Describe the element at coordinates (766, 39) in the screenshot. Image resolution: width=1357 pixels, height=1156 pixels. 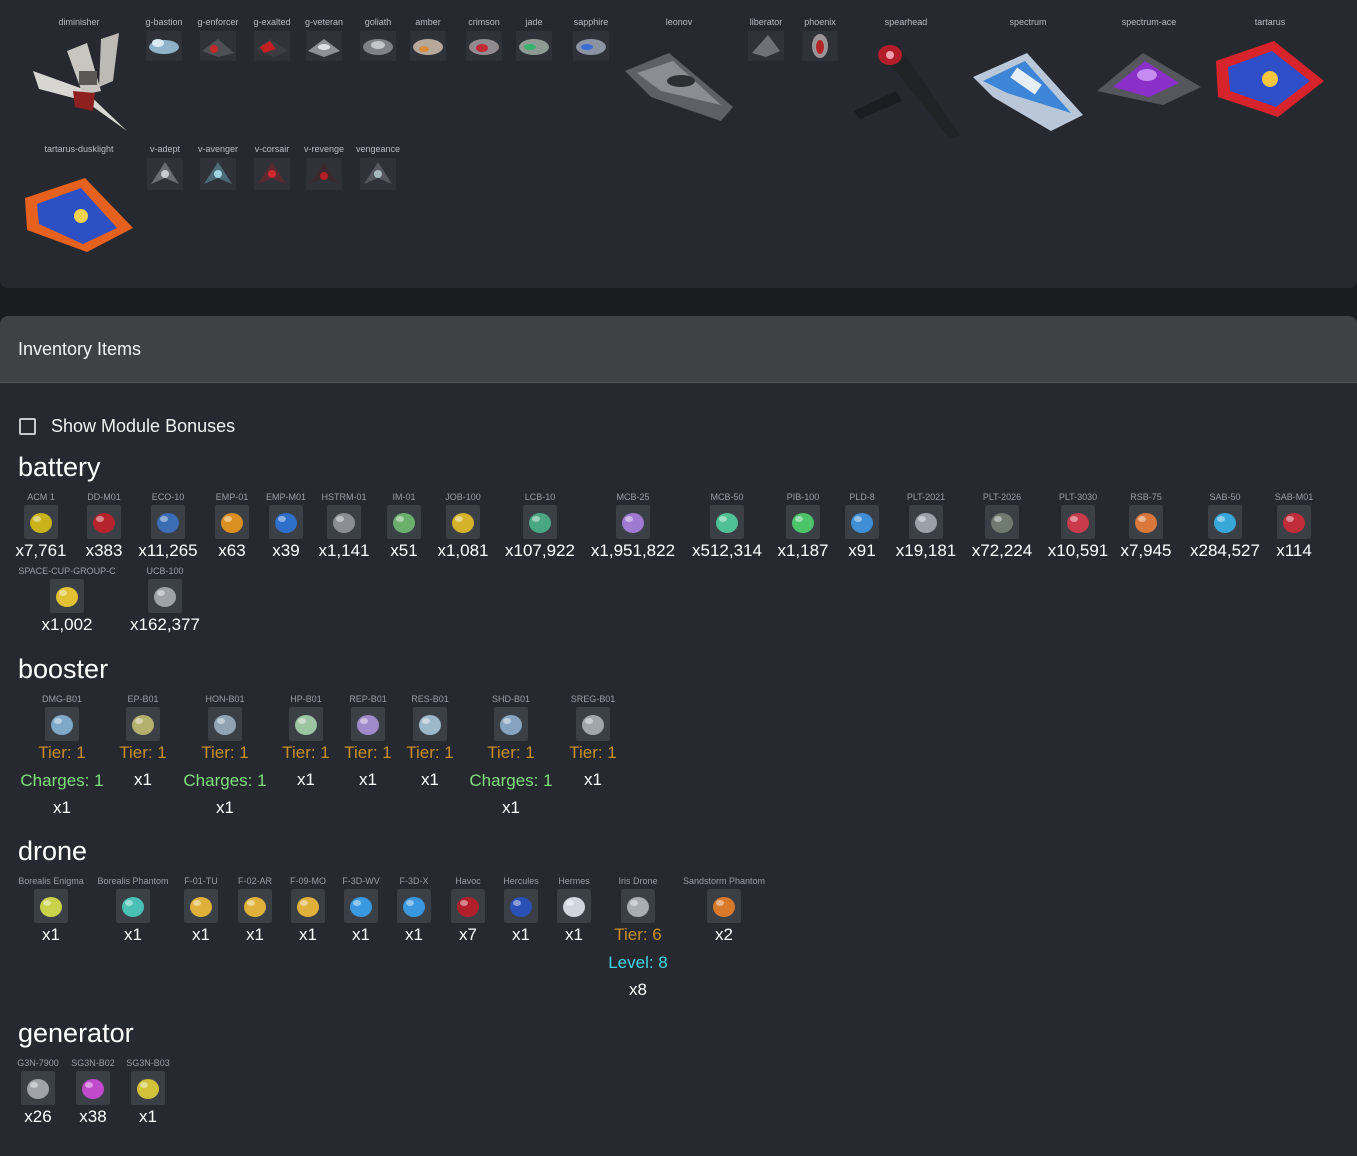
I see `ship-liberator: liberator` at that location.